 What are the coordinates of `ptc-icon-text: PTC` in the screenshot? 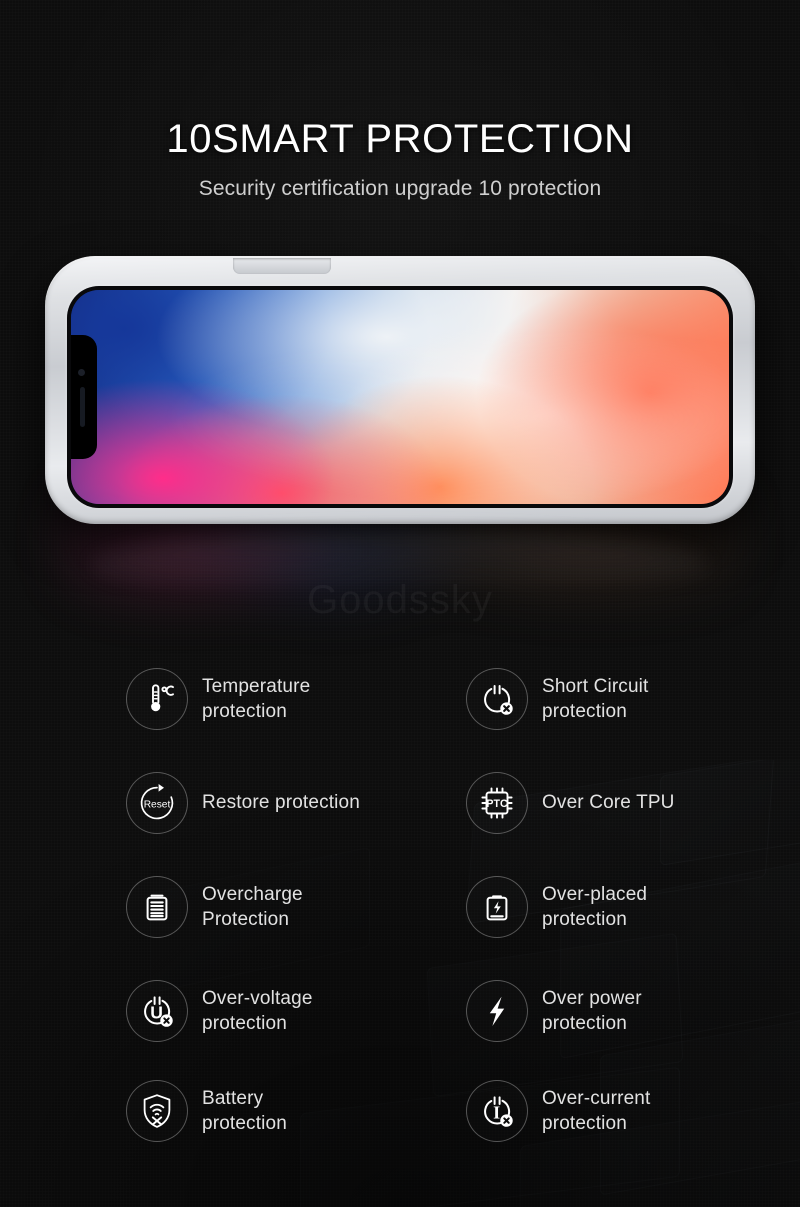 It's located at (497, 804).